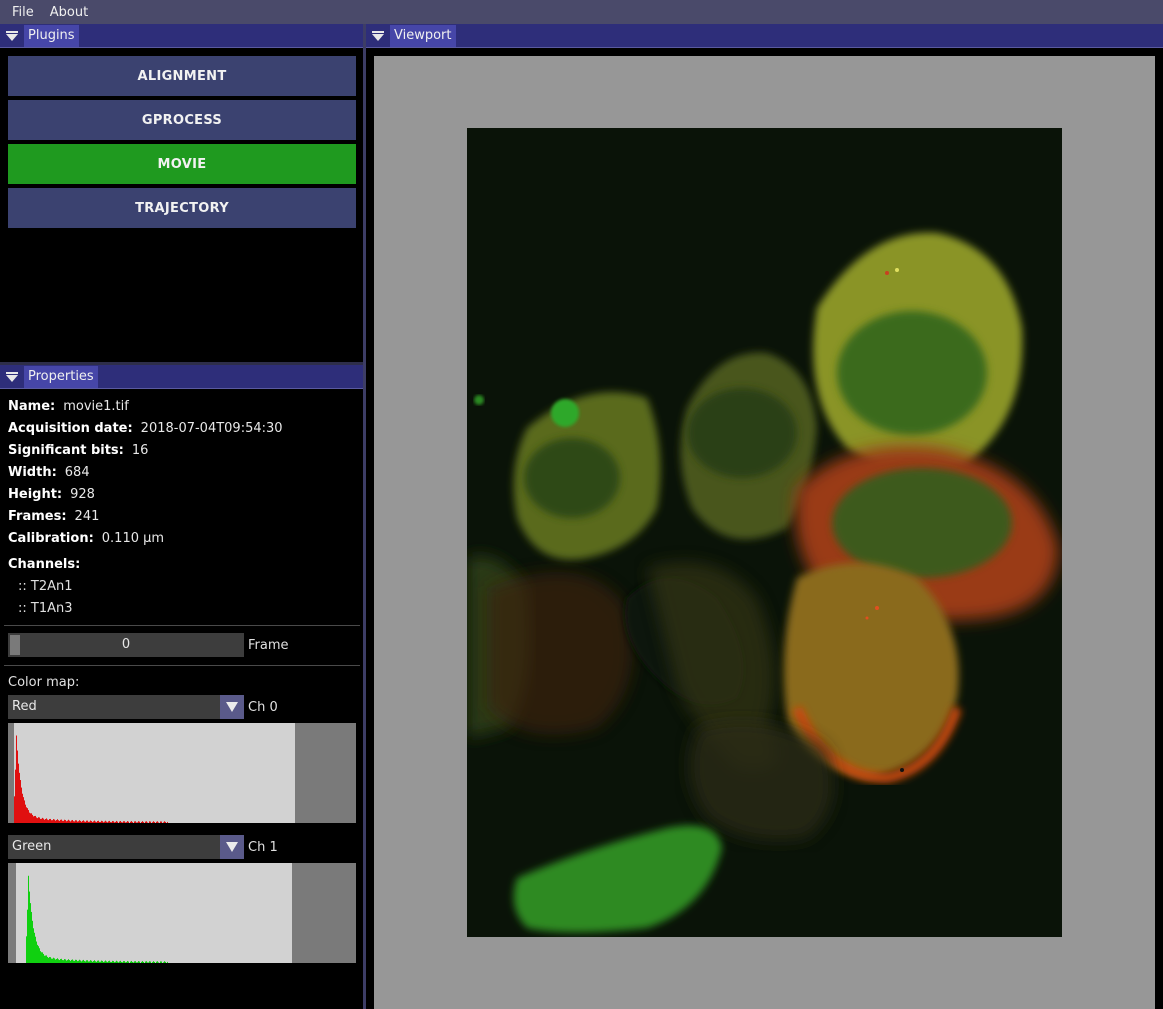 The width and height of the screenshot is (1163, 1009). What do you see at coordinates (23, 12) in the screenshot?
I see `menu-file: File` at bounding box center [23, 12].